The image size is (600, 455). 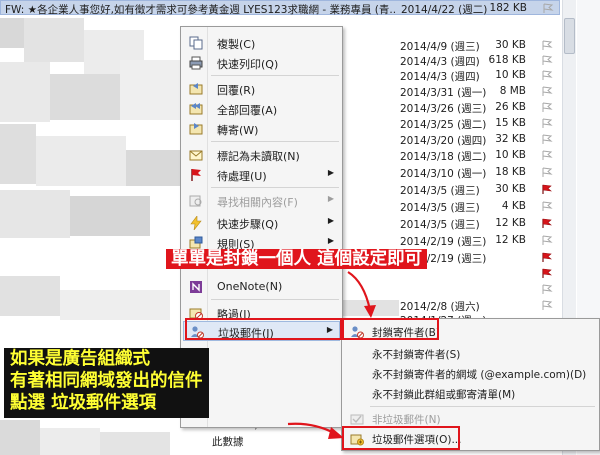 I want to click on submenu-item-label: 非垃圾郵件(N), so click(x=406, y=420).